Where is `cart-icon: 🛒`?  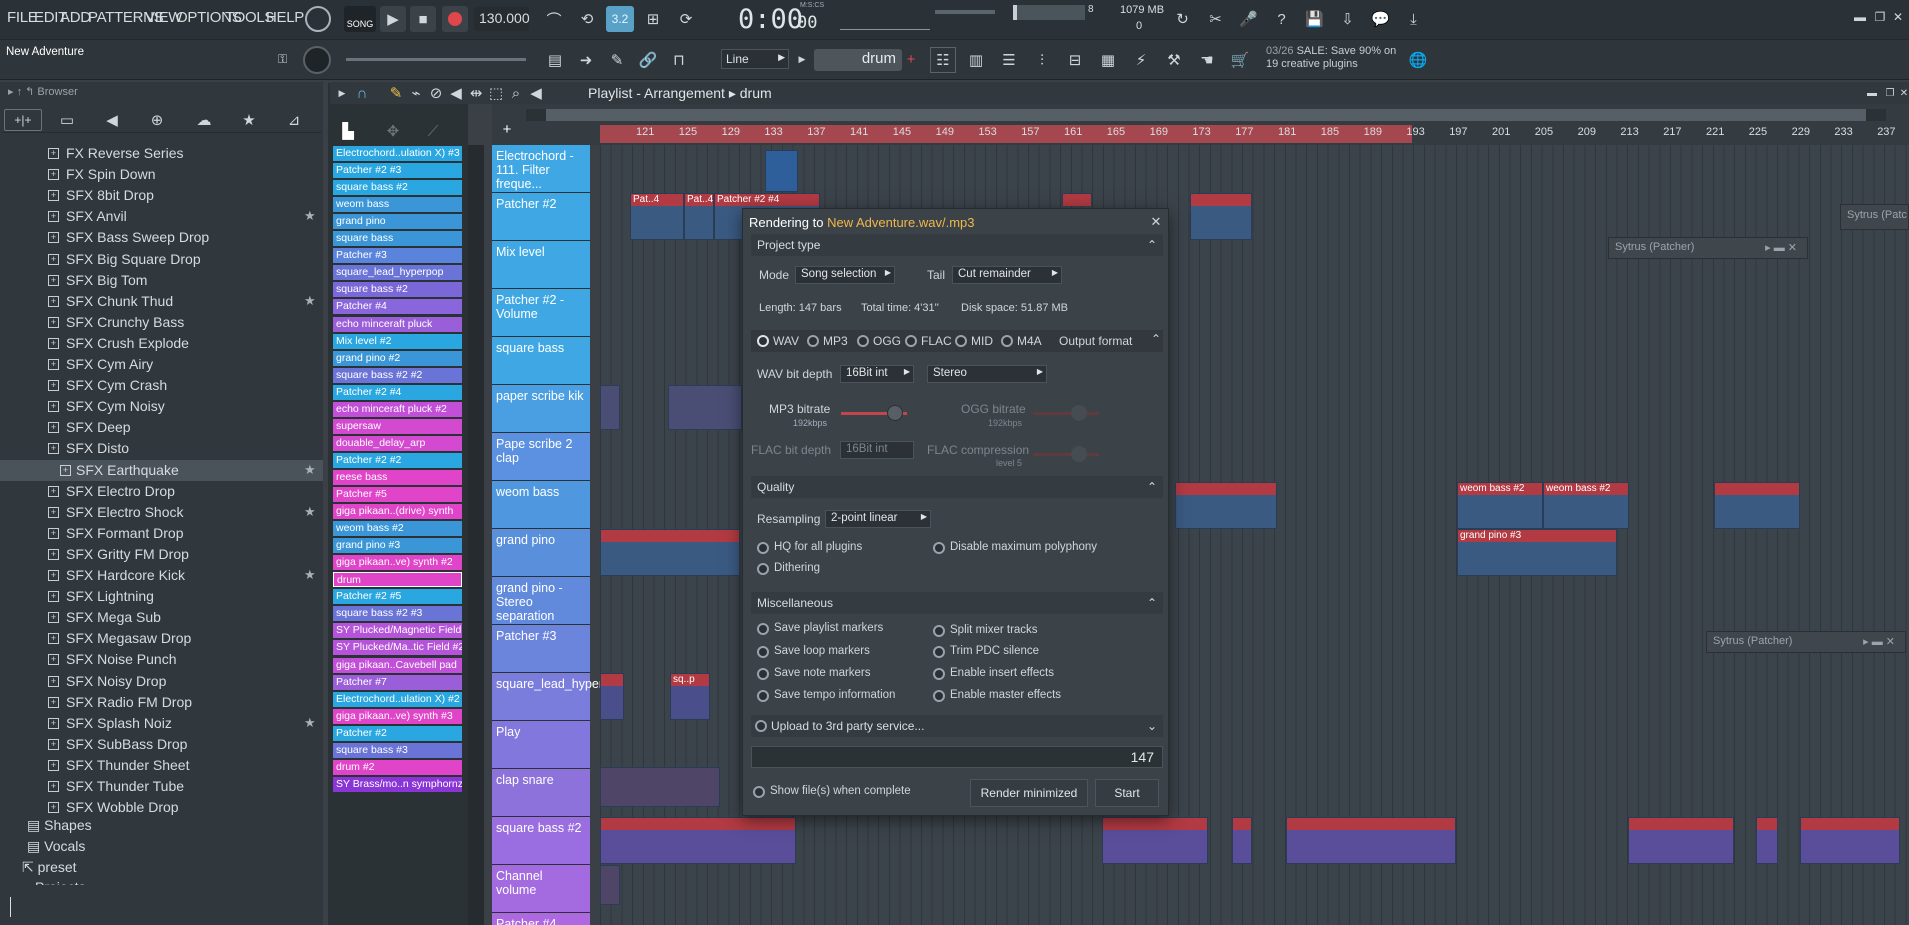 cart-icon: 🛒 is located at coordinates (1240, 60).